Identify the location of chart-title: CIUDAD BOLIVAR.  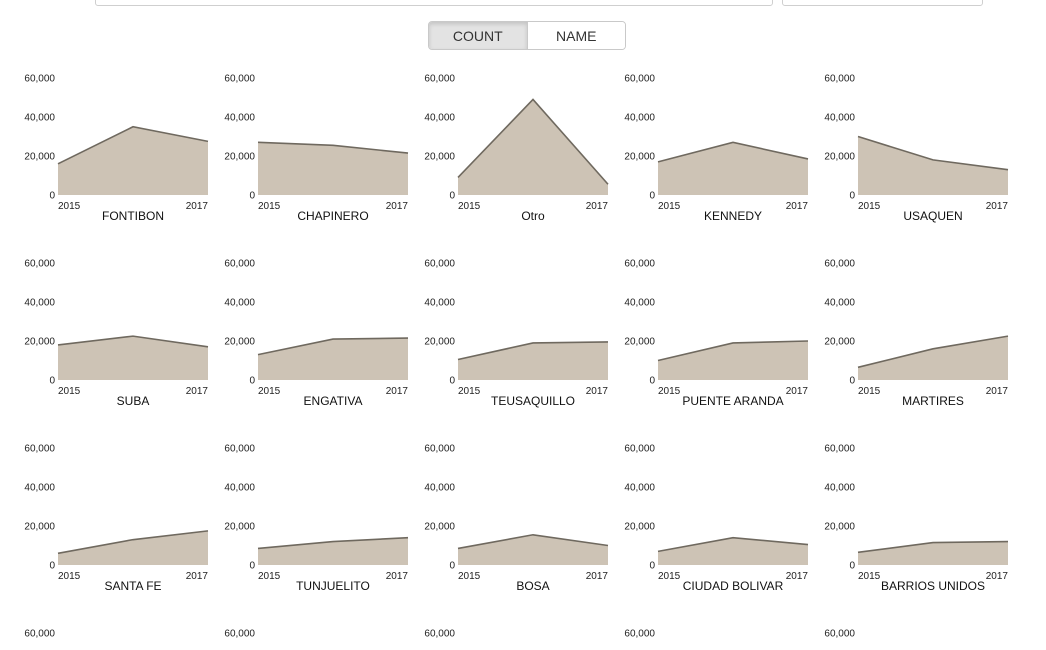
(733, 586).